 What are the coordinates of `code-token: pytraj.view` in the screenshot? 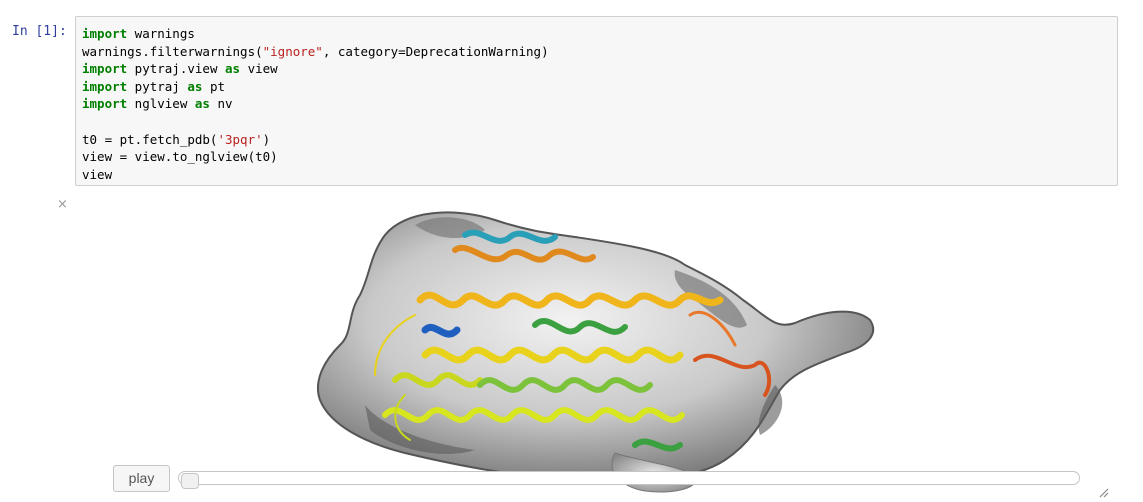 It's located at (176, 69).